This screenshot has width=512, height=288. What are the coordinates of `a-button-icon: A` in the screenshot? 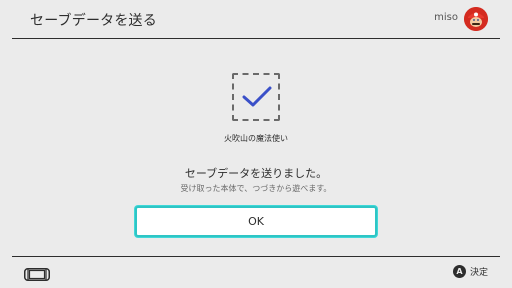 It's located at (459, 271).